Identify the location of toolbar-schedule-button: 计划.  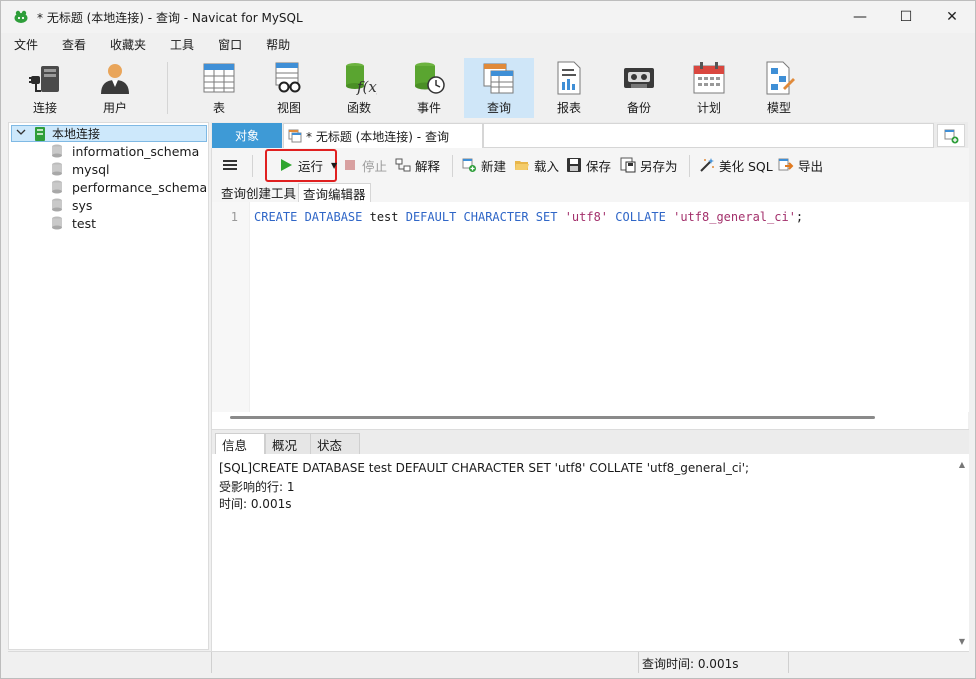
(709, 88).